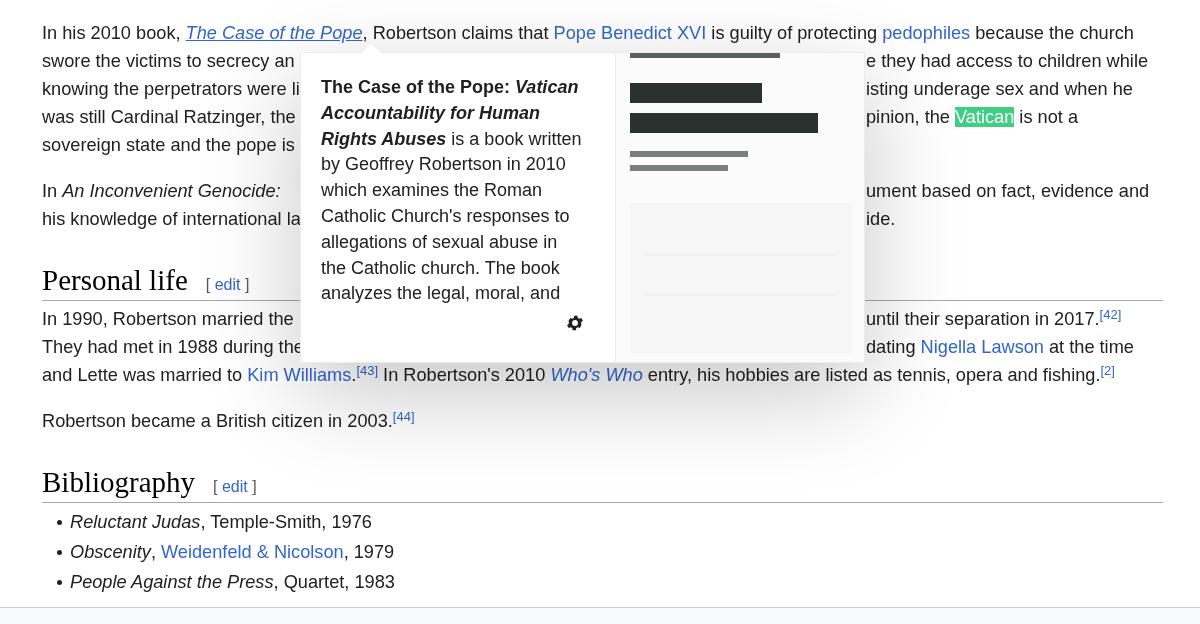 The image size is (1200, 624). What do you see at coordinates (171, 89) in the screenshot?
I see `paragraph-text: knowing the perpetrators were li` at bounding box center [171, 89].